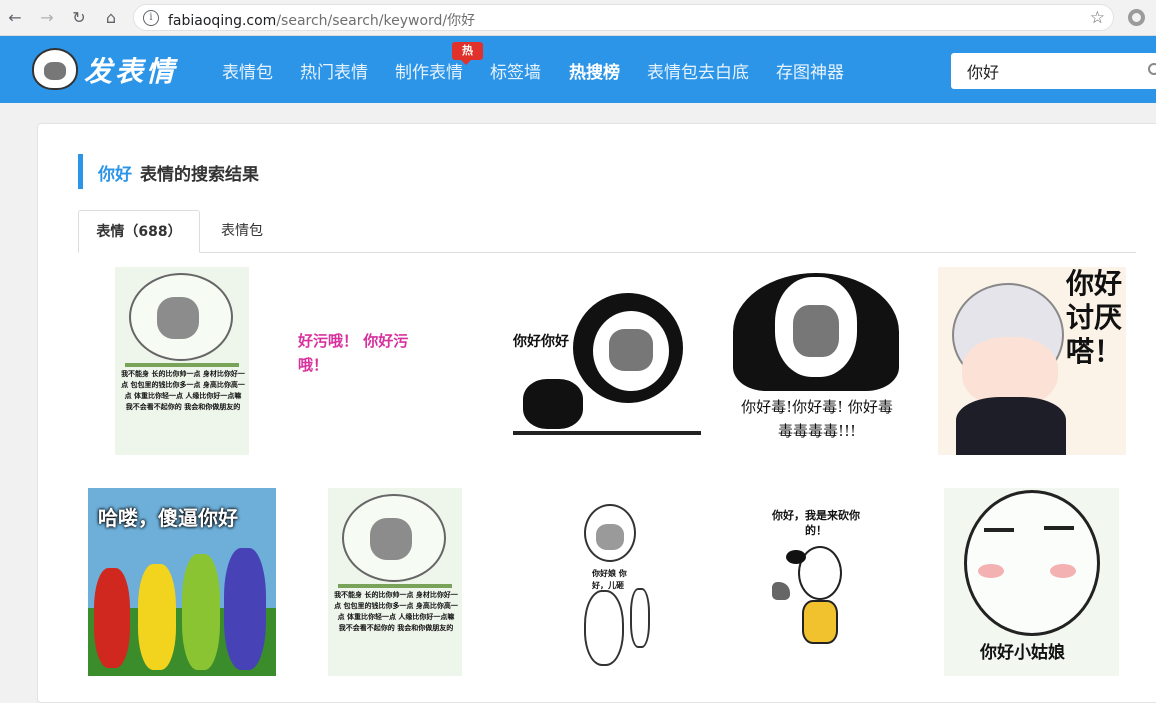 The width and height of the screenshot is (1156, 703). Describe the element at coordinates (151, 18) in the screenshot. I see `site-info-icon: i` at that location.